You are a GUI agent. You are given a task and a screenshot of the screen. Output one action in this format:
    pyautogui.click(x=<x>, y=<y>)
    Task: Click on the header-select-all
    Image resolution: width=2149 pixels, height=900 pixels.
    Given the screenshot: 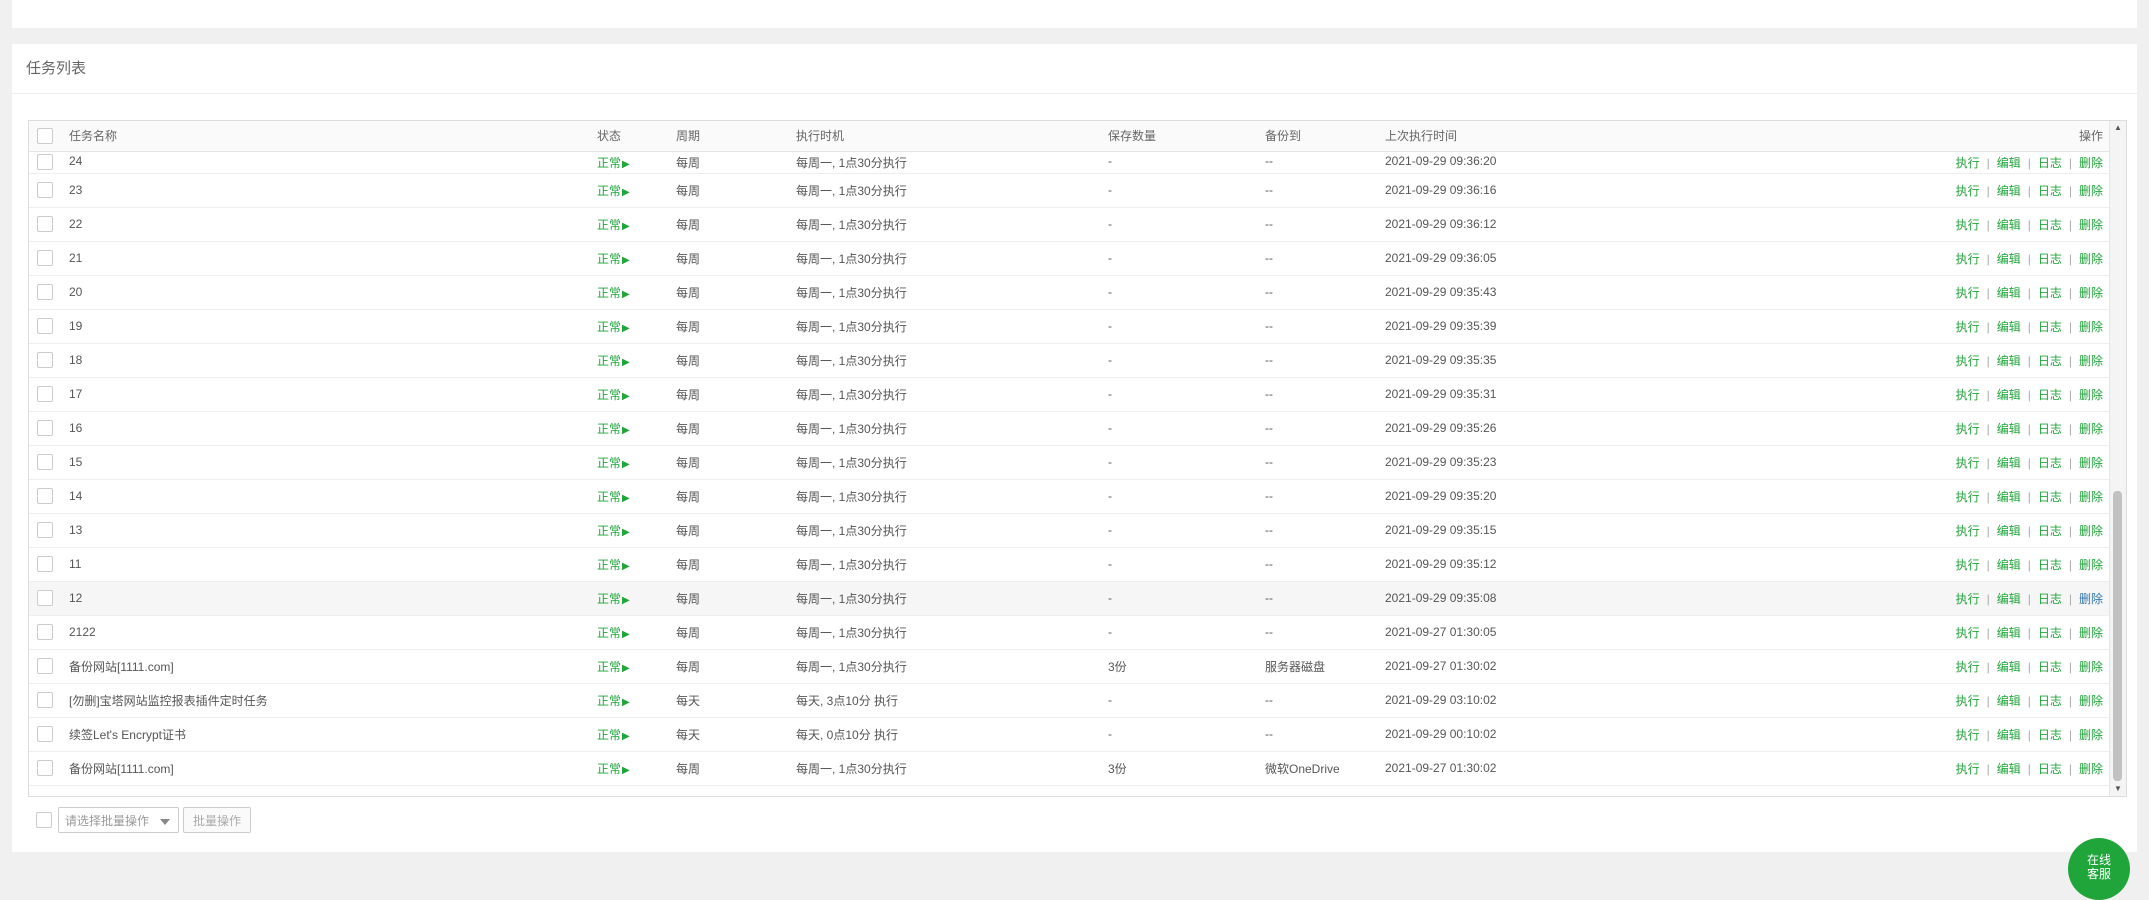 What is the action you would take?
    pyautogui.click(x=49, y=136)
    